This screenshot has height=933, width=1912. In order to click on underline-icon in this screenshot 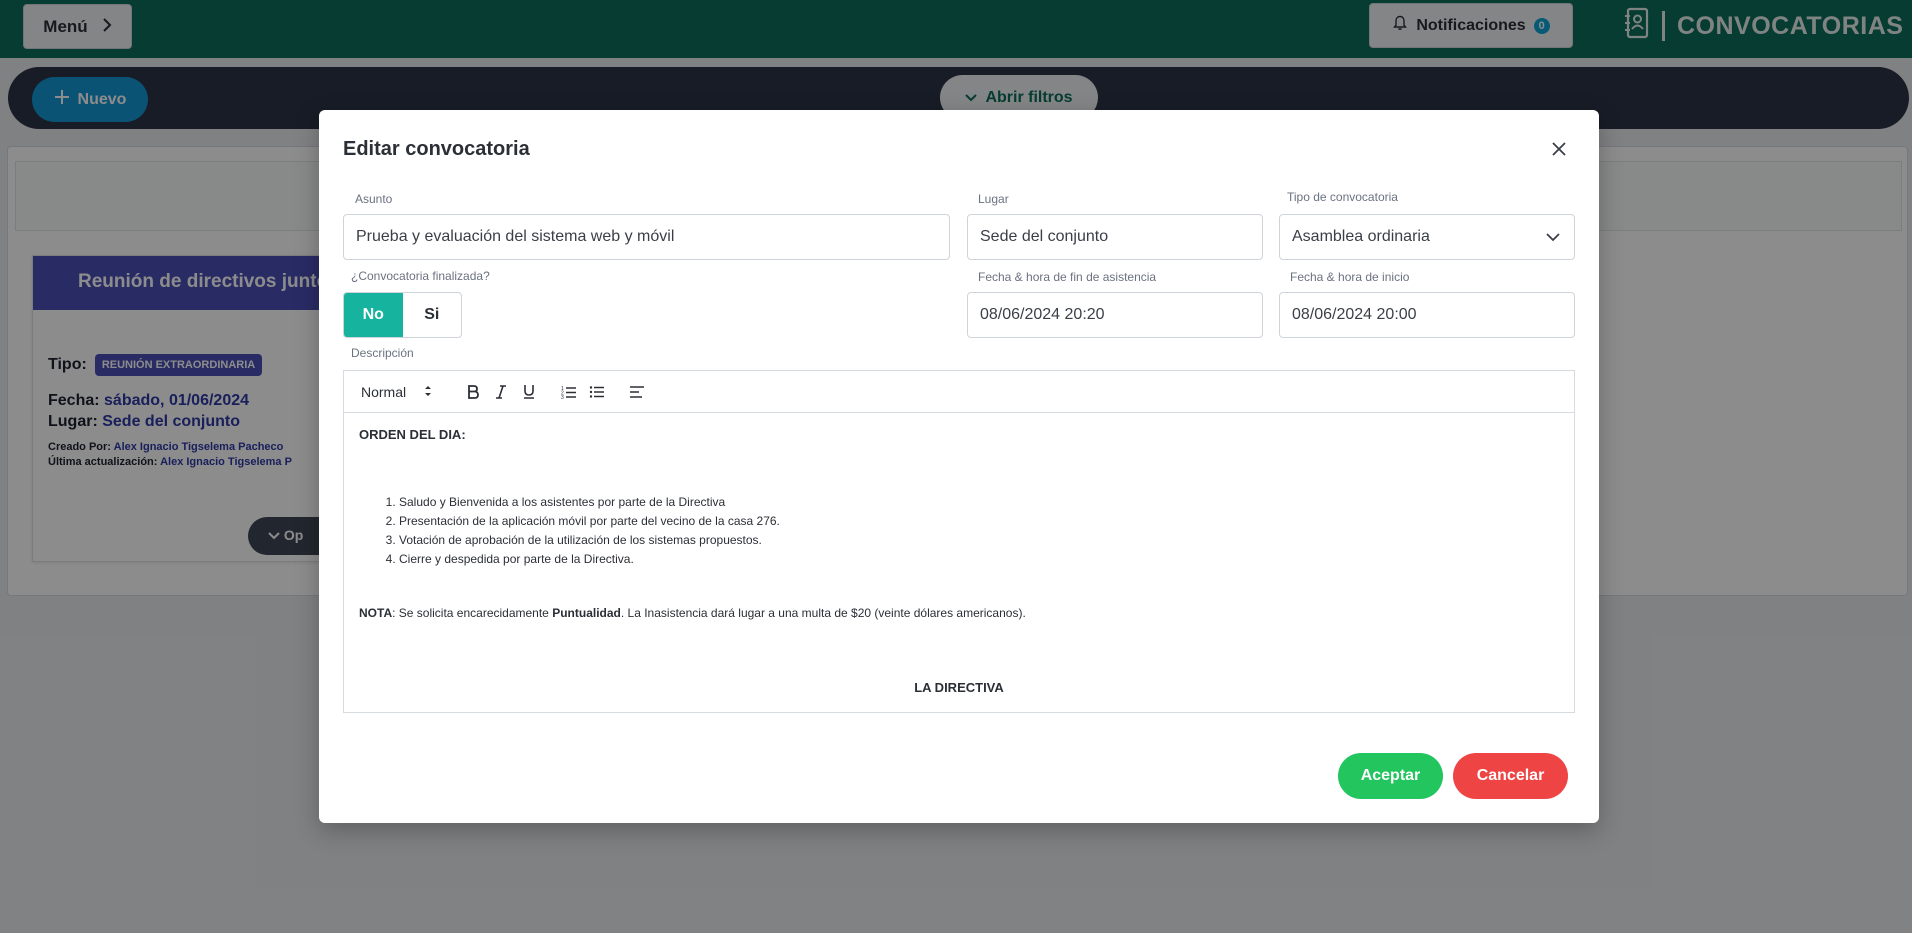, I will do `click(529, 392)`.